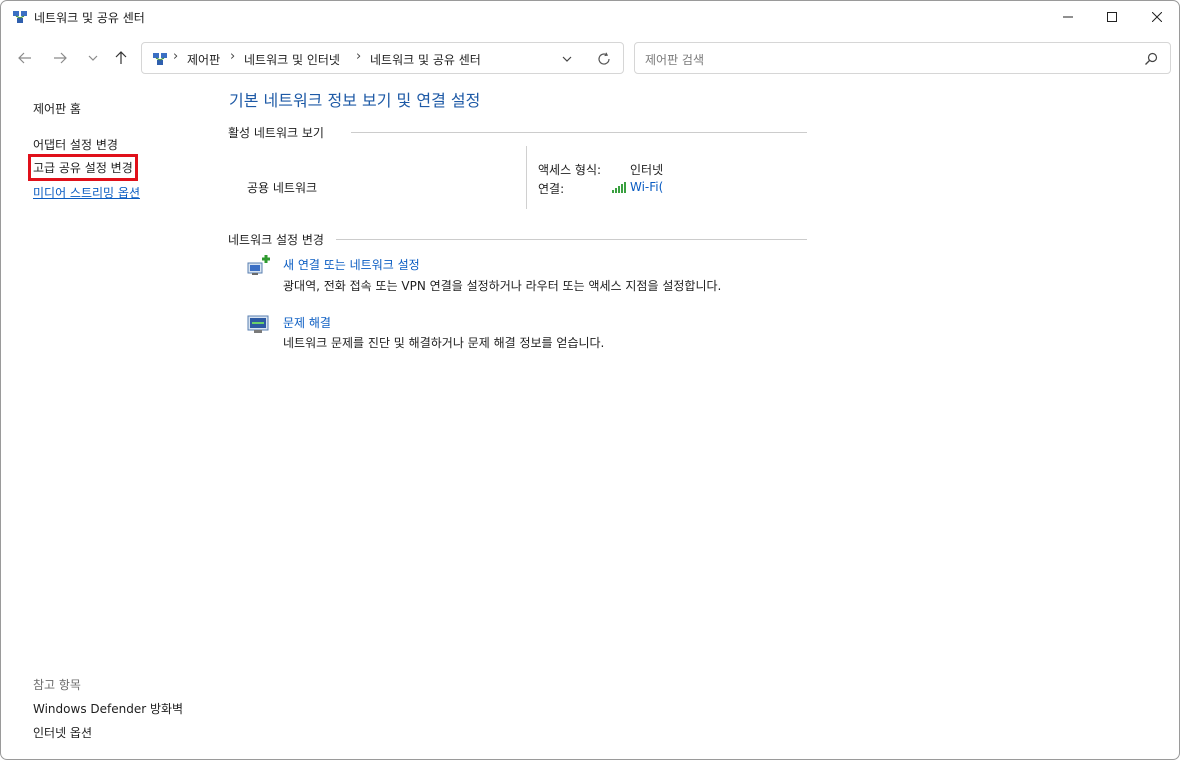  What do you see at coordinates (902, 58) in the screenshot?
I see `search-box: 제어판 검색` at bounding box center [902, 58].